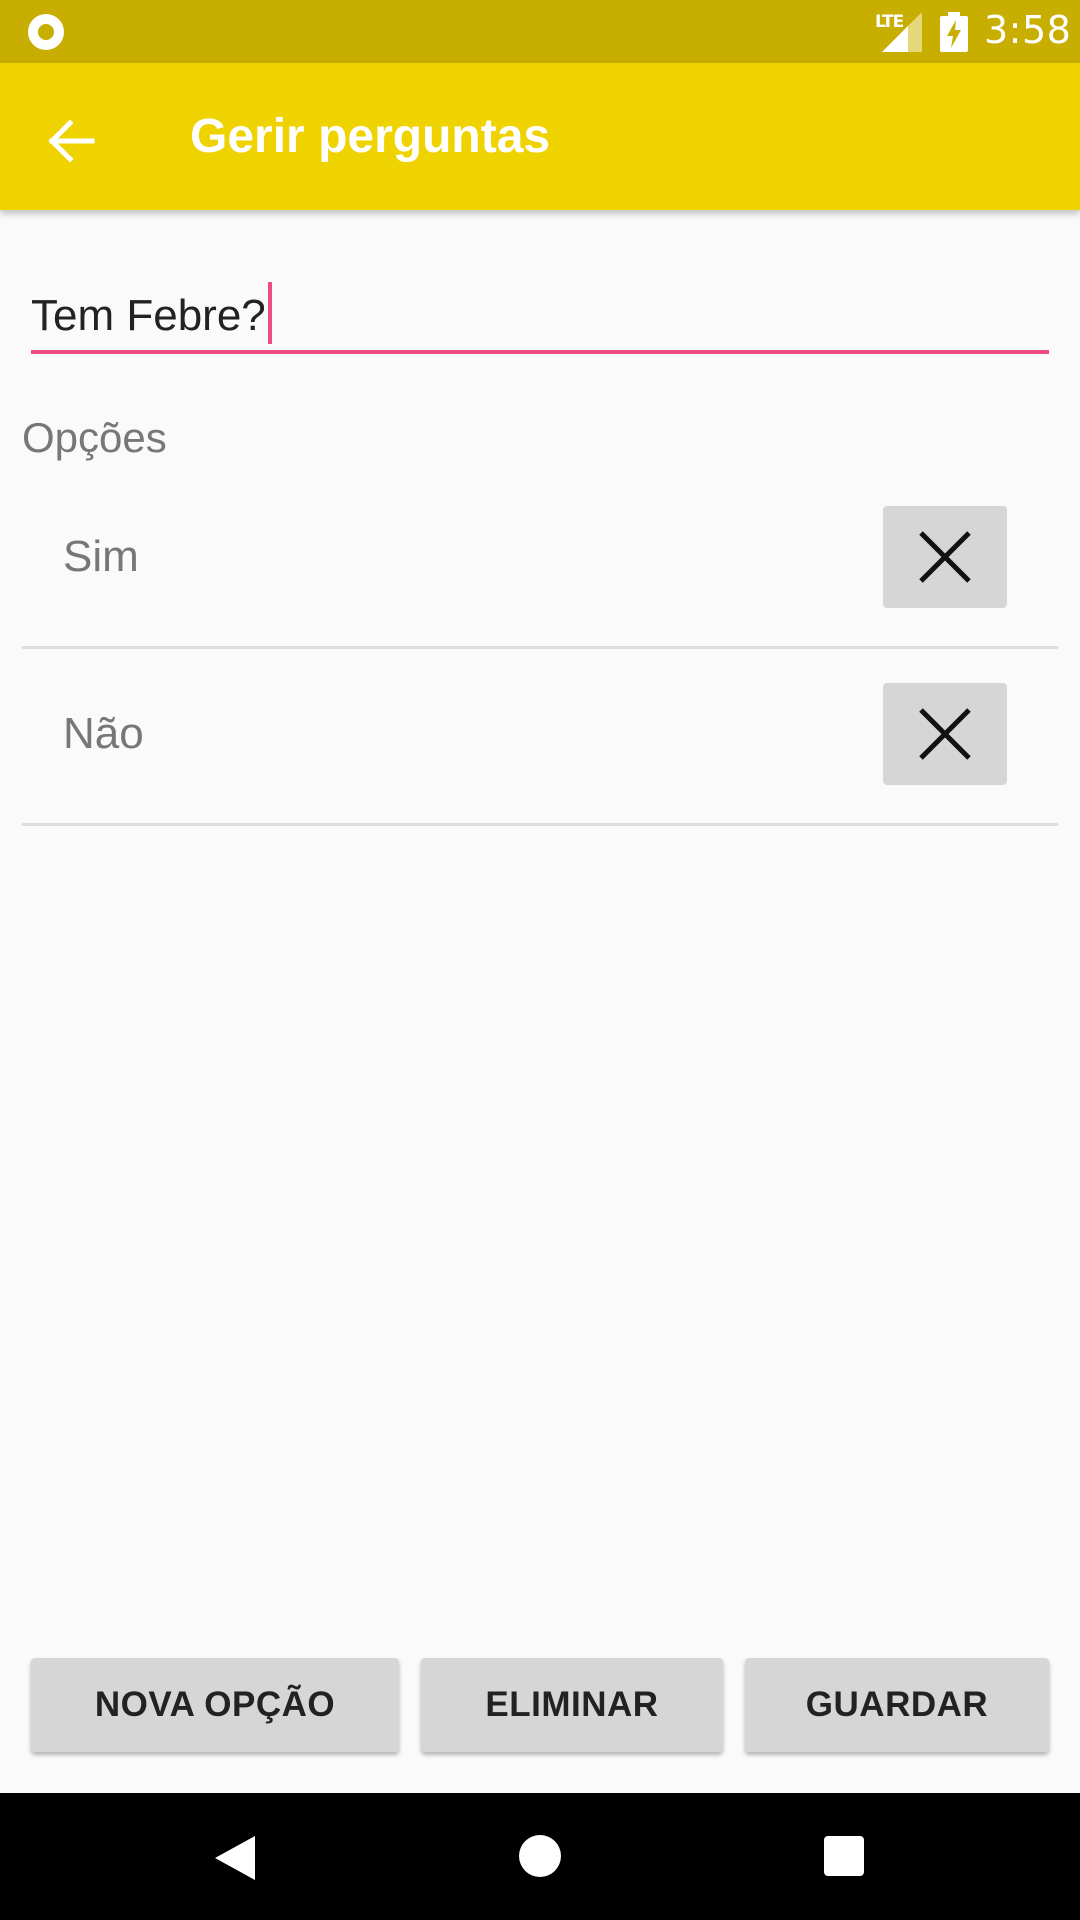  Describe the element at coordinates (844, 1856) in the screenshot. I see `nav-recents-icon` at that location.